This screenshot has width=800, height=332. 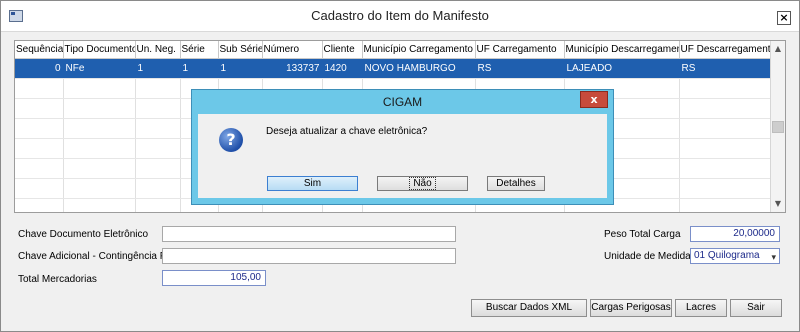 I want to click on cargas-perigosas-button: Cargas Perigosas, so click(x=631, y=308).